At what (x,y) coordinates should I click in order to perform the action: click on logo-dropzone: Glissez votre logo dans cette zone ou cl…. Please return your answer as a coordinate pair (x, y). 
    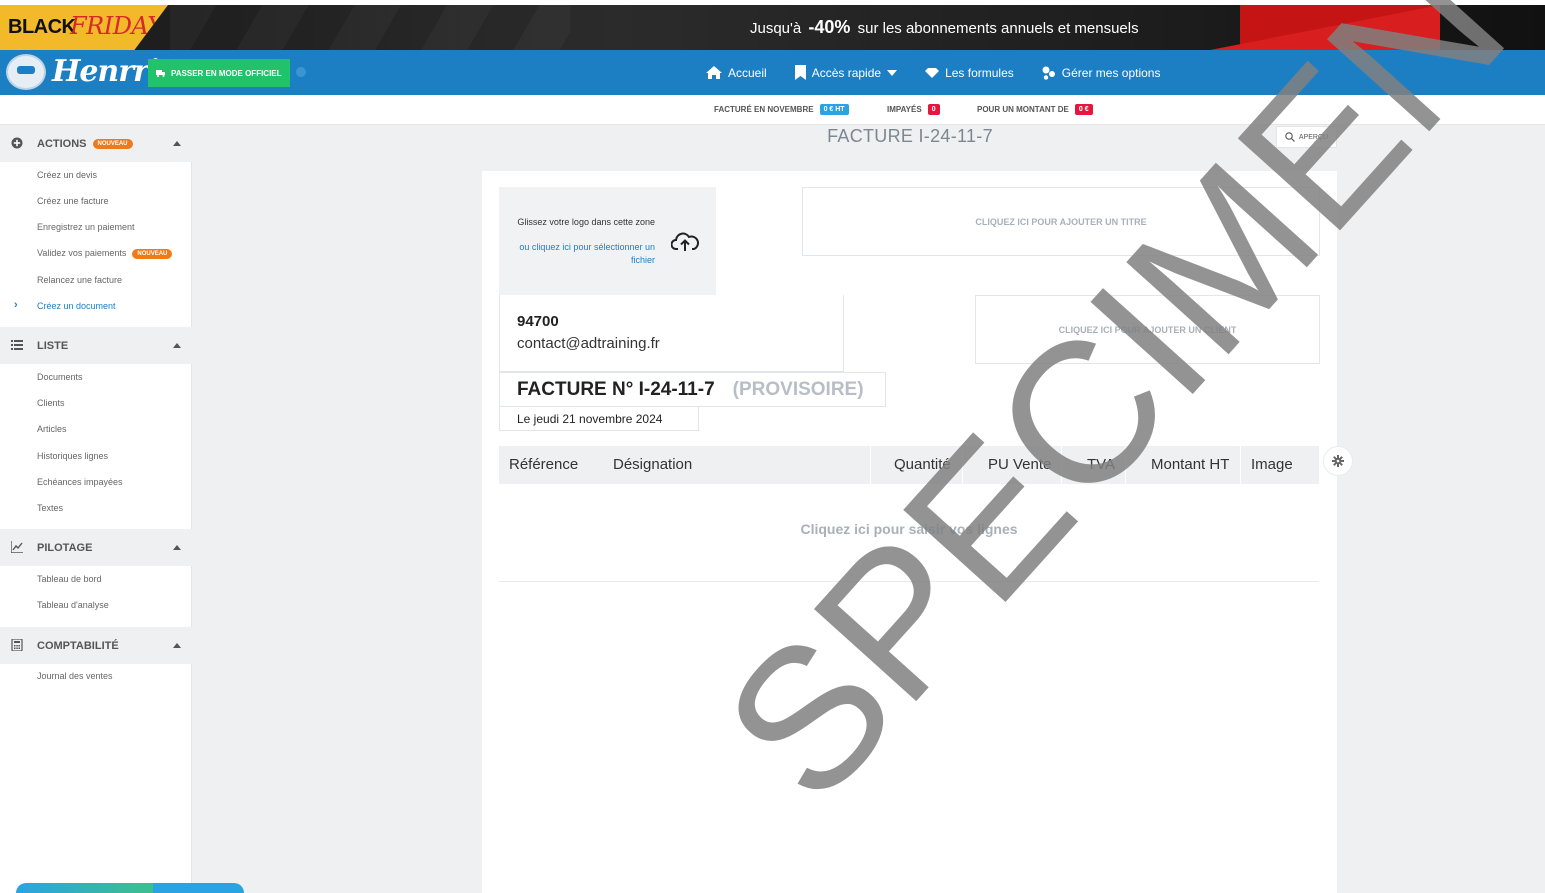
    Looking at the image, I should click on (607, 241).